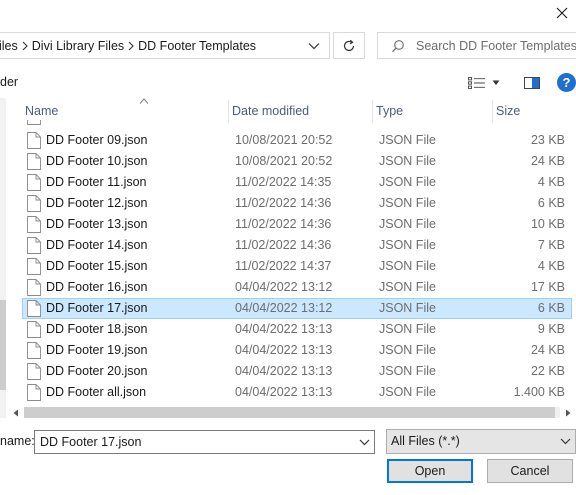 This screenshot has width=576, height=495. Describe the element at coordinates (496, 45) in the screenshot. I see `search-input` at that location.